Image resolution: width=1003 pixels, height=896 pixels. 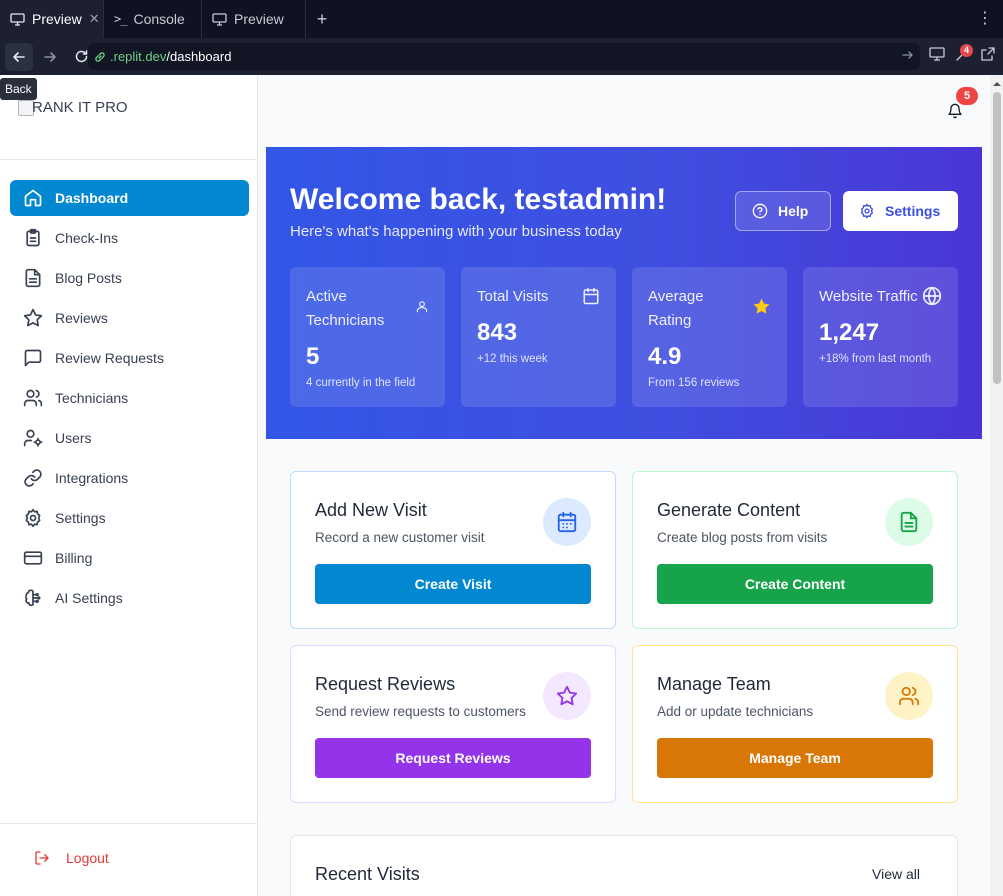 What do you see at coordinates (33, 598) in the screenshot?
I see `brain-icon` at bounding box center [33, 598].